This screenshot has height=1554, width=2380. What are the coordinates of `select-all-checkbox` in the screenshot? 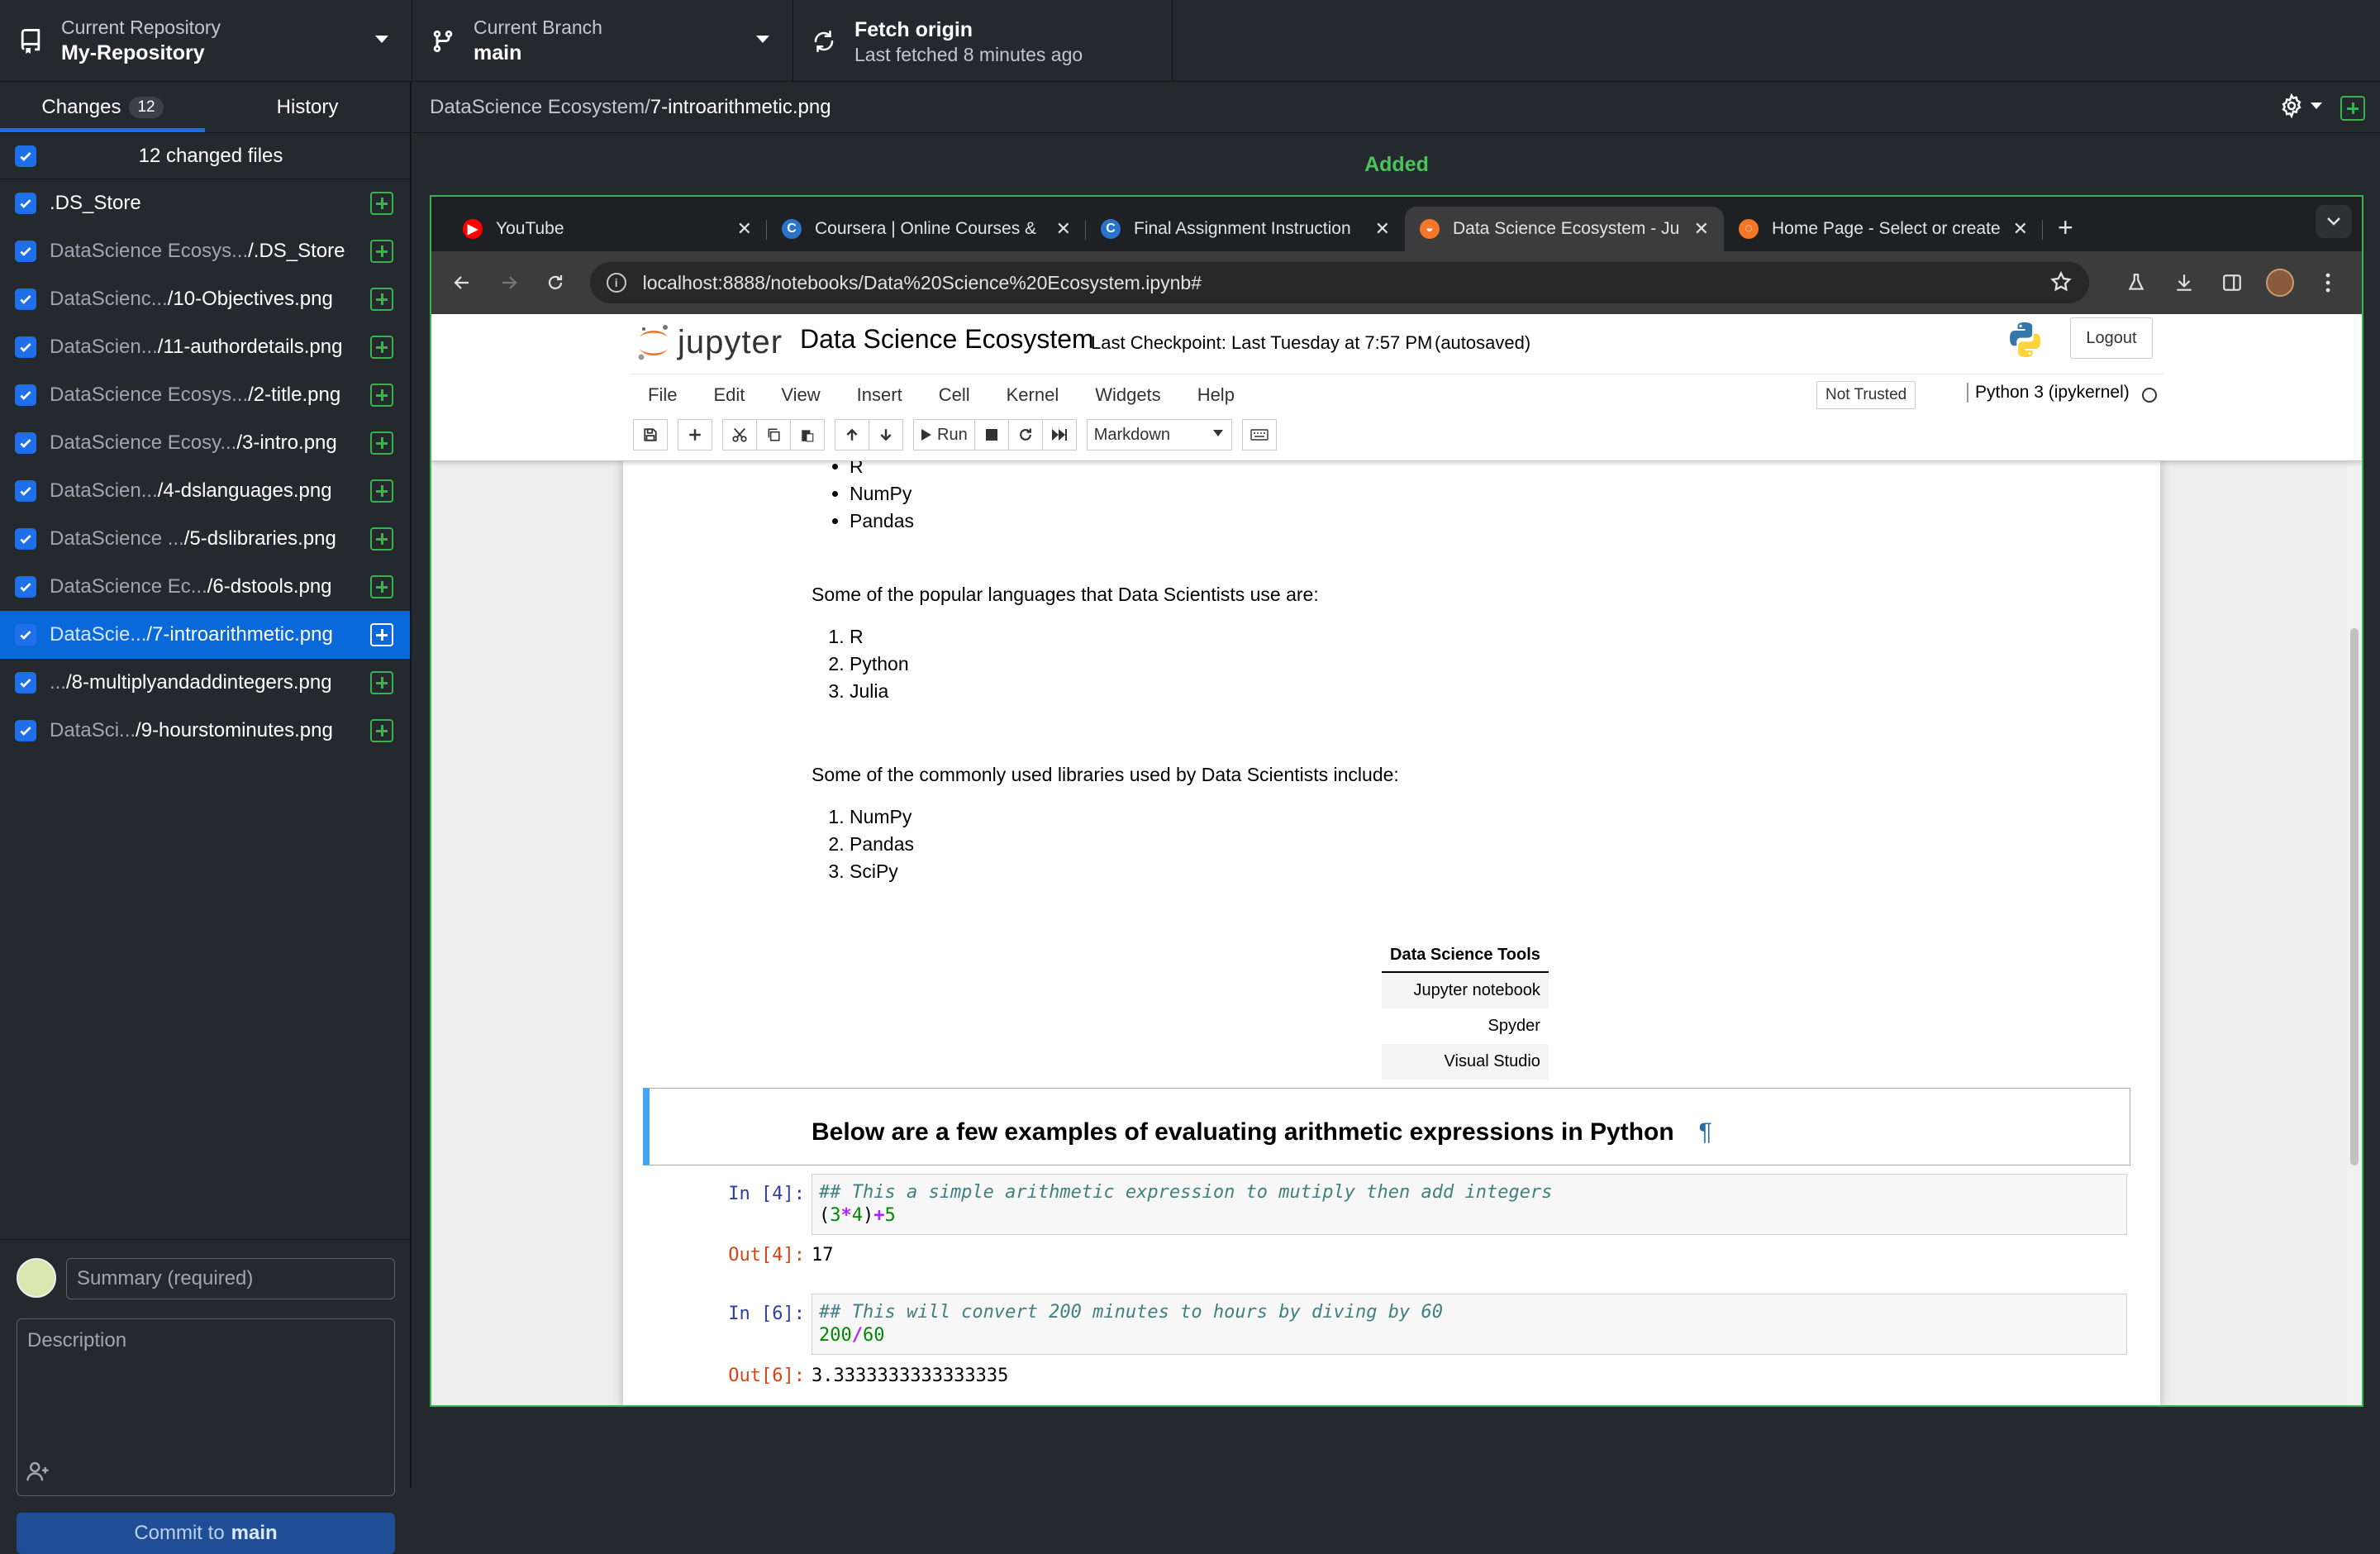 It's located at (25, 156).